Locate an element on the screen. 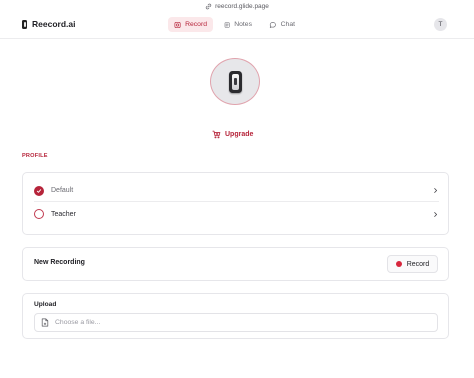 The height and width of the screenshot is (378, 474). tab-chat-label: Chat is located at coordinates (287, 24).